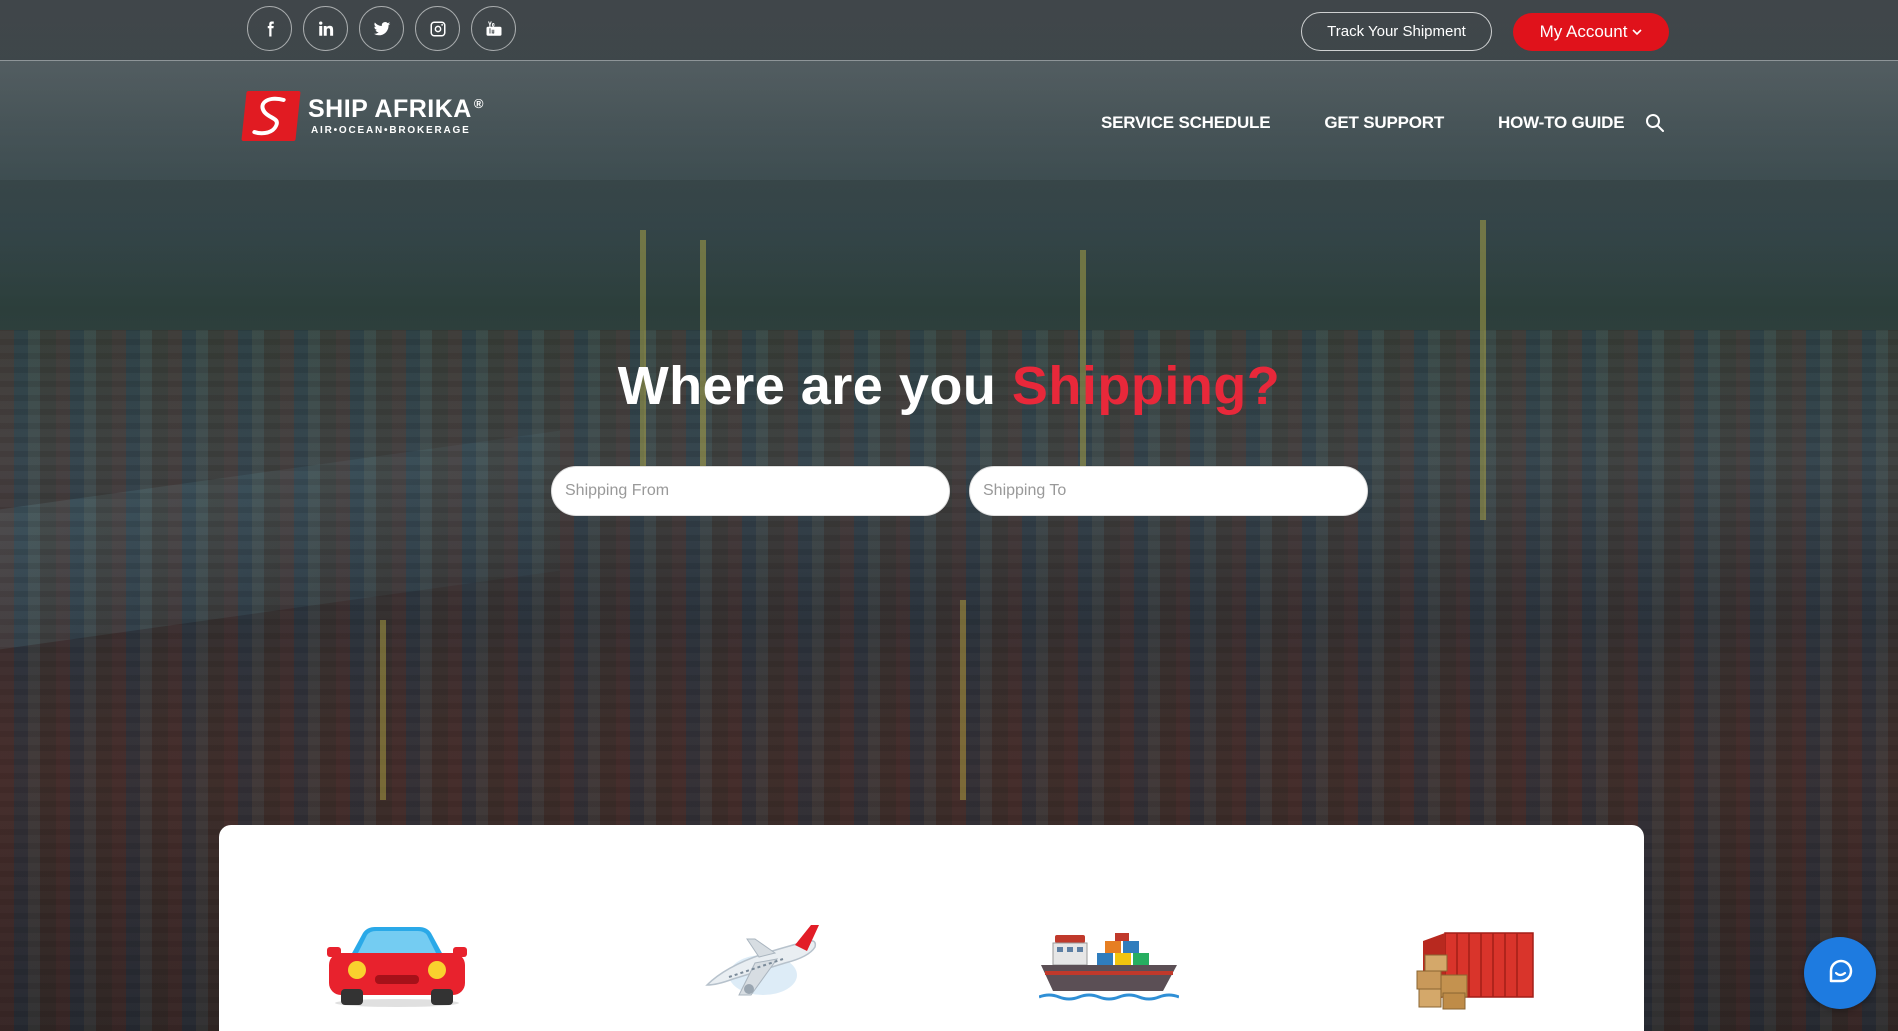  I want to click on nav-service-schedule: SERVICE SCHEDULE, so click(1186, 123).